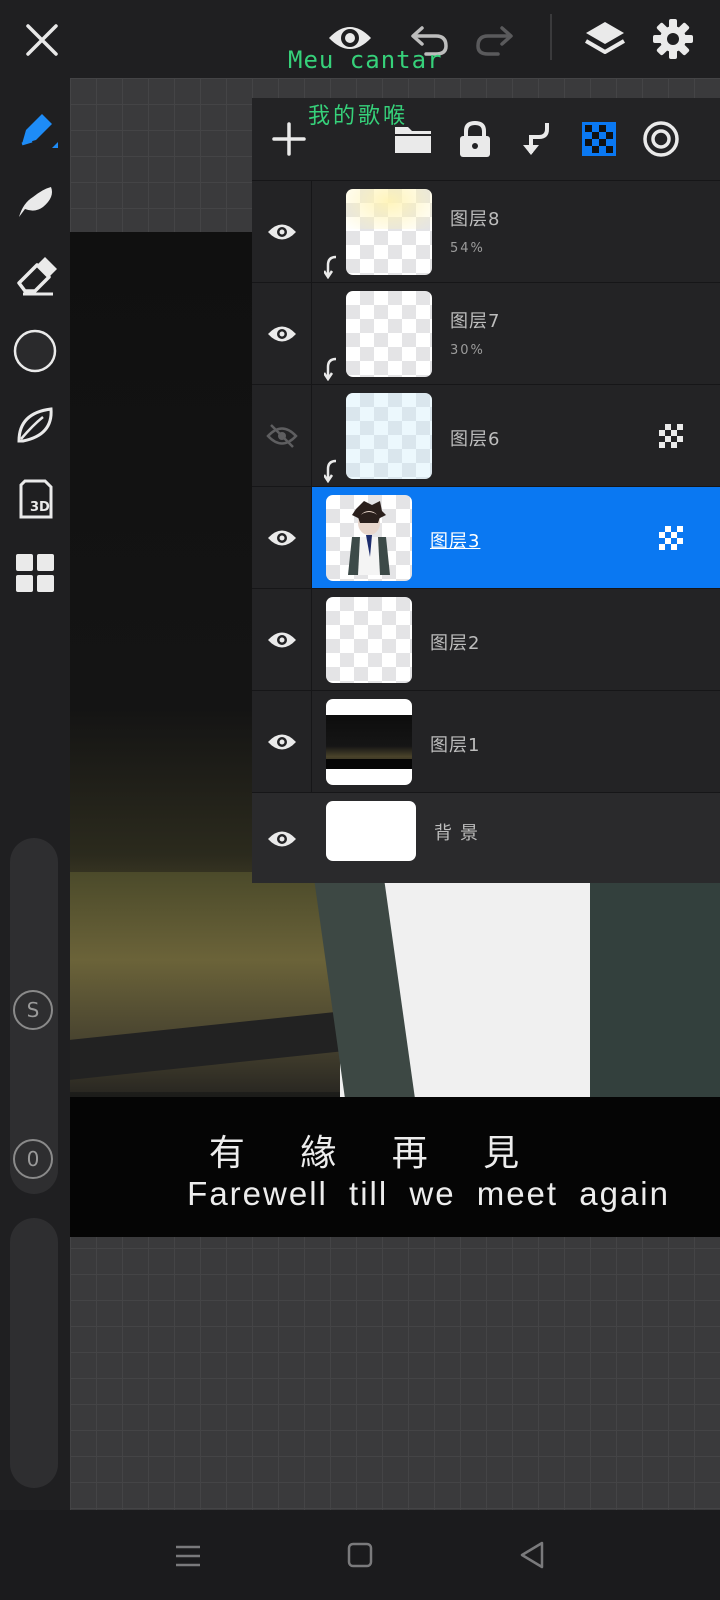 This screenshot has width=720, height=1600. I want to click on brush-opacity-label: 0, so click(33, 1159).